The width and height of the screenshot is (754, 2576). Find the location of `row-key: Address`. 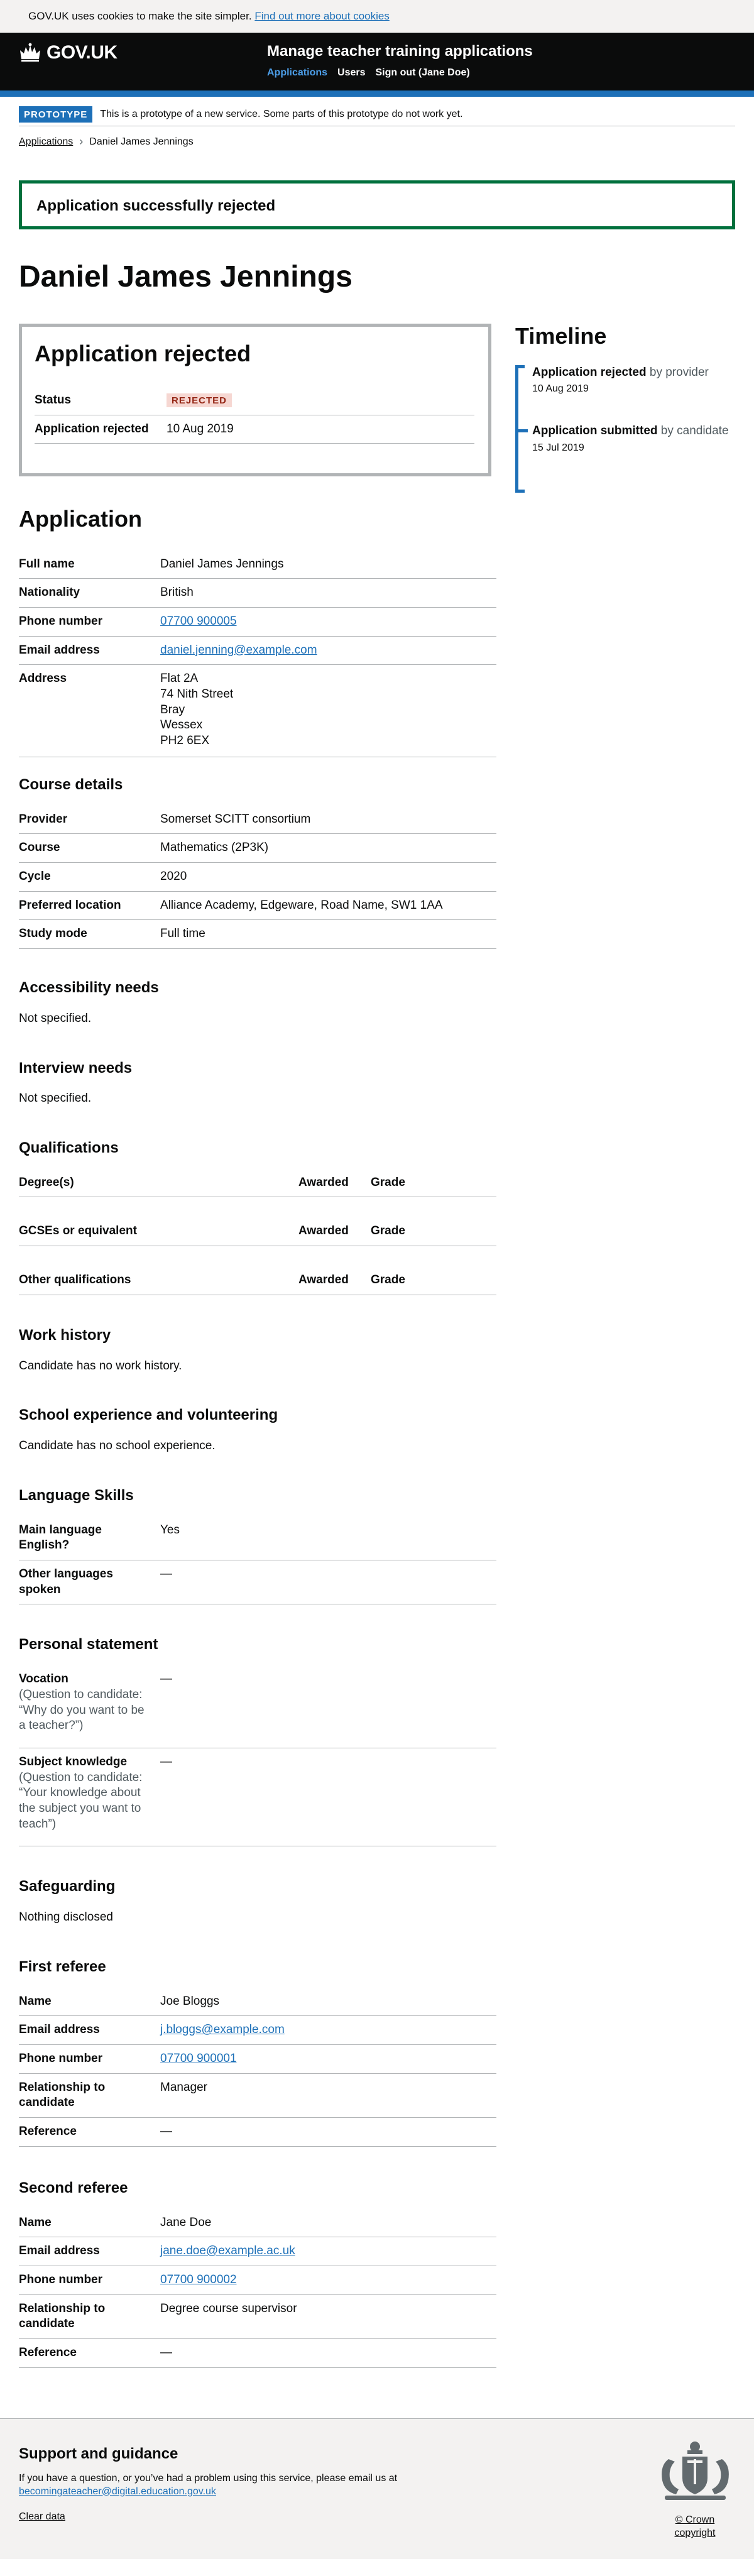

row-key: Address is located at coordinates (43, 679).